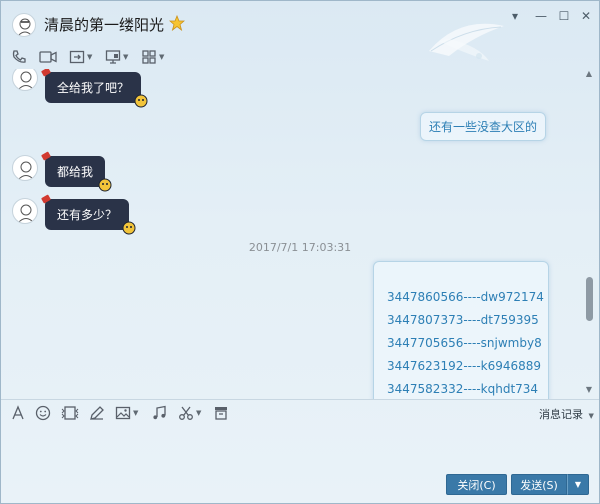 This screenshot has width=600, height=504. I want to click on video-icon, so click(48, 57).